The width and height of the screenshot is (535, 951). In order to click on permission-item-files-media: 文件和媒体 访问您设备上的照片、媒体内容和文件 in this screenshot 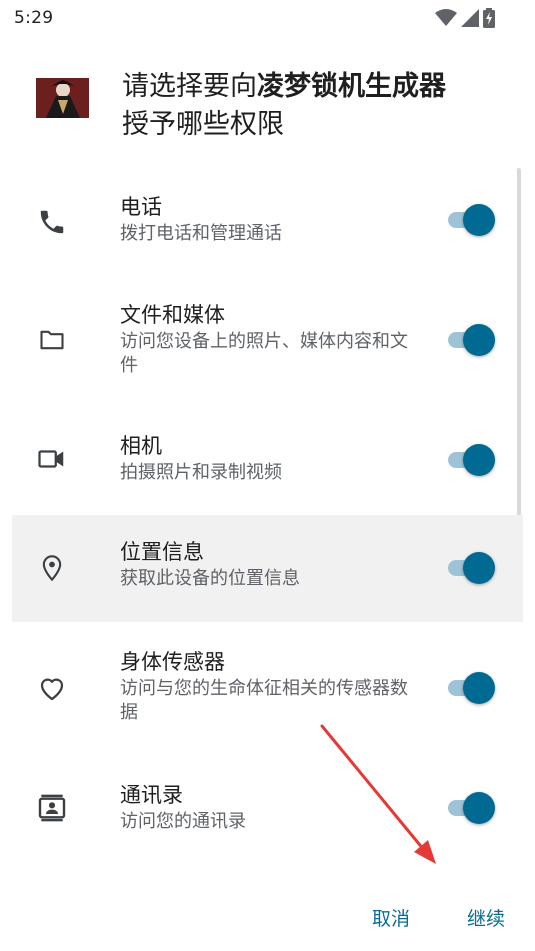, I will do `click(267, 345)`.